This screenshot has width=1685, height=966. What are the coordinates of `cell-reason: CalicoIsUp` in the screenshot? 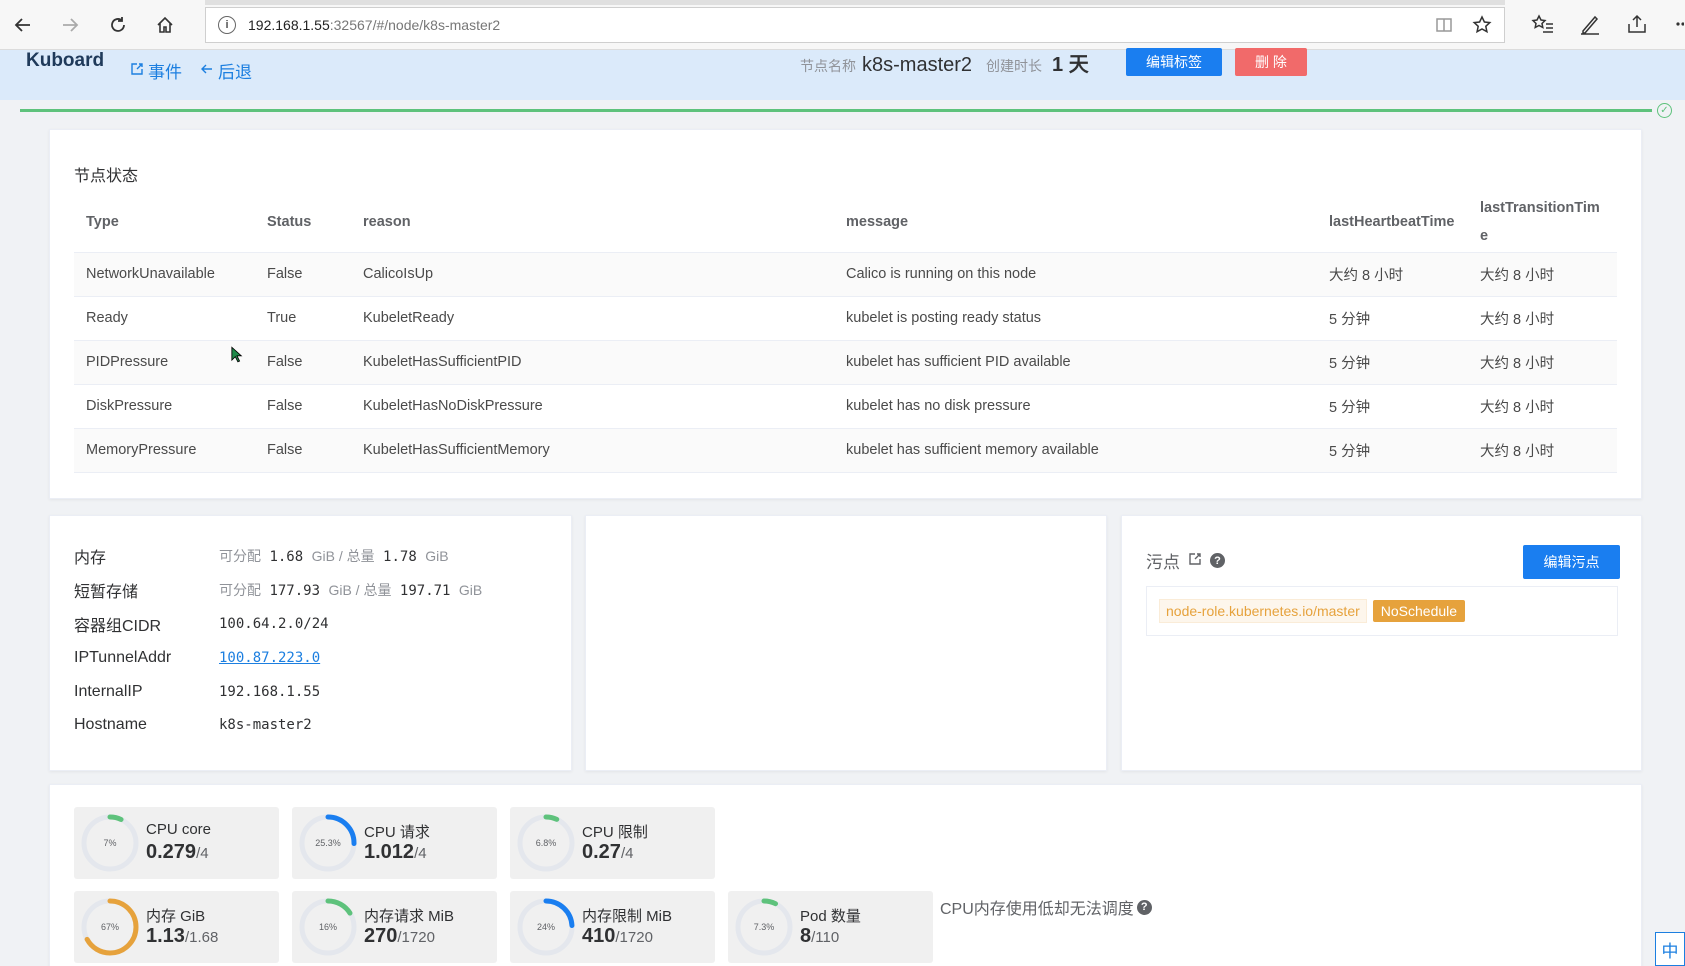 It's located at (592, 274).